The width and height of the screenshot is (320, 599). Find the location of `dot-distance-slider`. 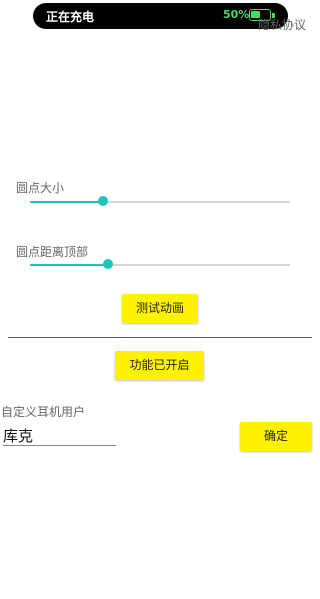

dot-distance-slider is located at coordinates (160, 265).